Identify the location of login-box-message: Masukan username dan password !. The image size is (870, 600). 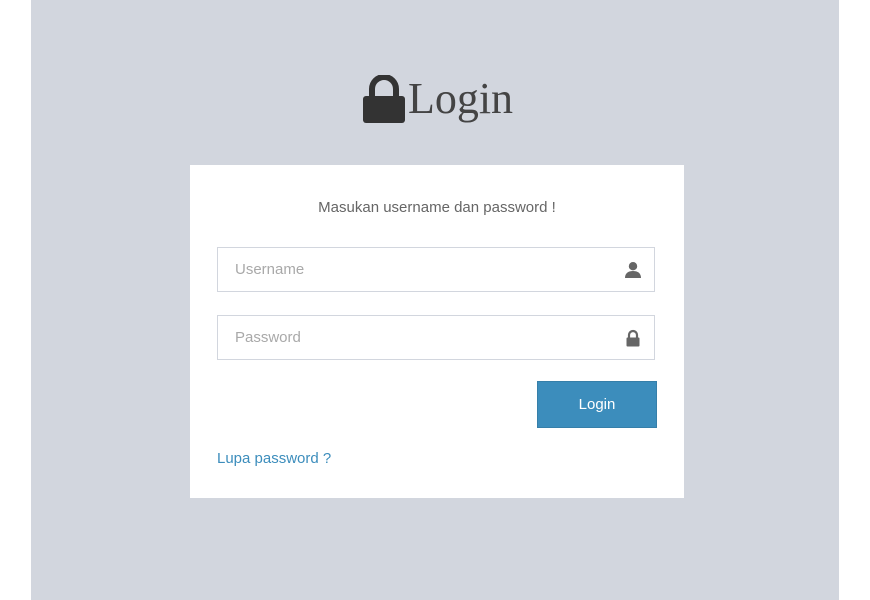
(437, 207).